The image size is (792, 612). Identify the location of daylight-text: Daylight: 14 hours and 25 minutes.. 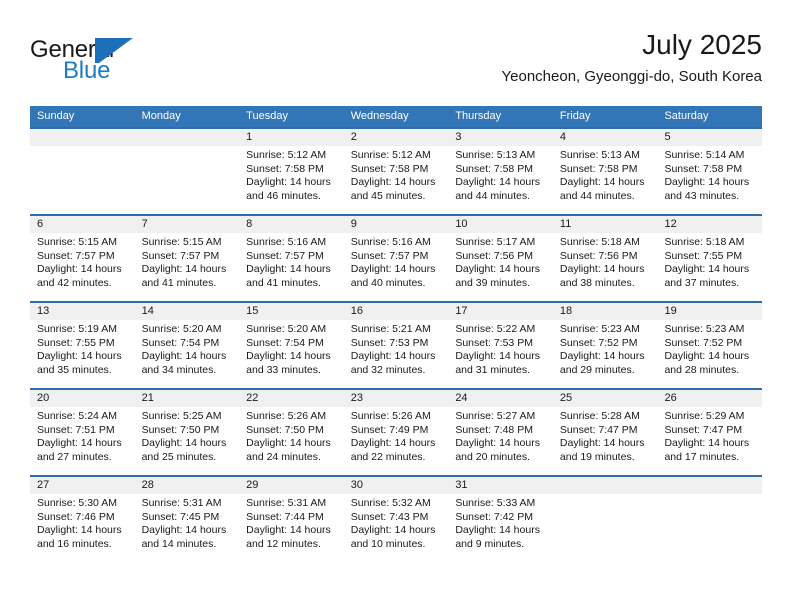
(184, 450).